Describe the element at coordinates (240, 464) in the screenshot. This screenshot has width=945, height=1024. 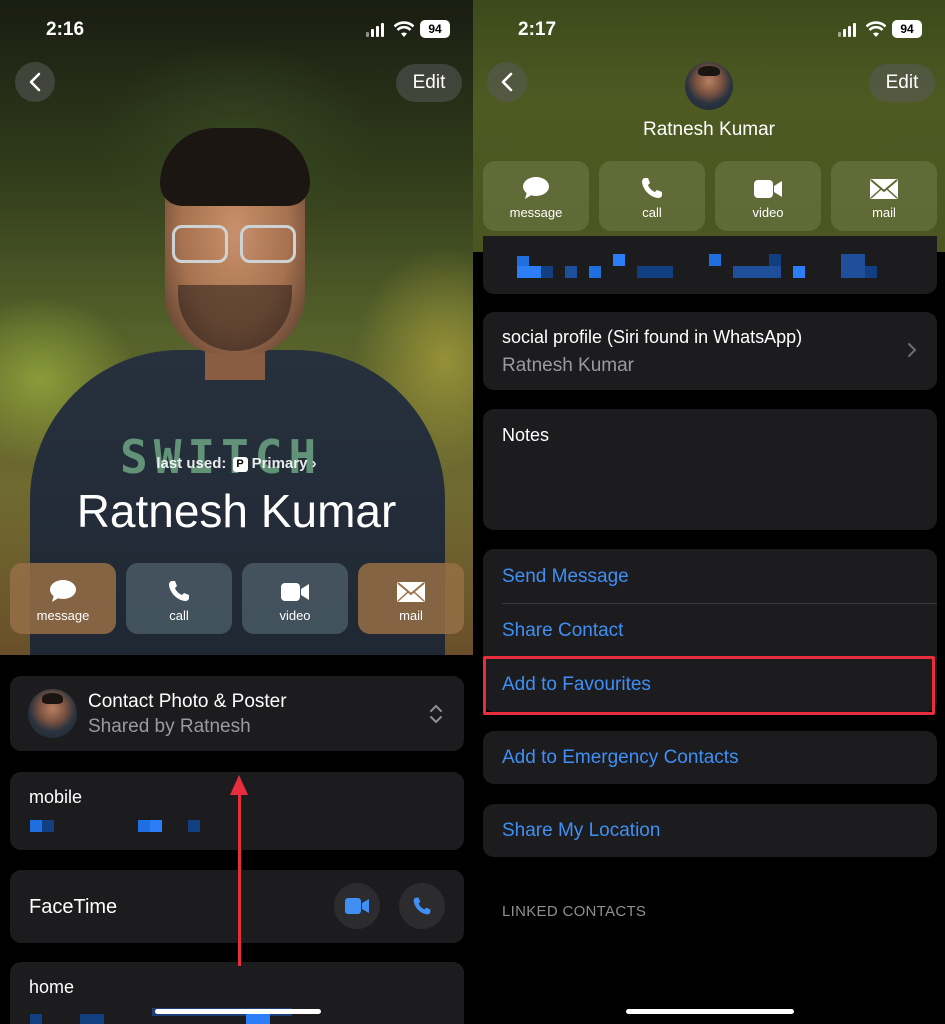
I see `primary-line-badge: P` at that location.